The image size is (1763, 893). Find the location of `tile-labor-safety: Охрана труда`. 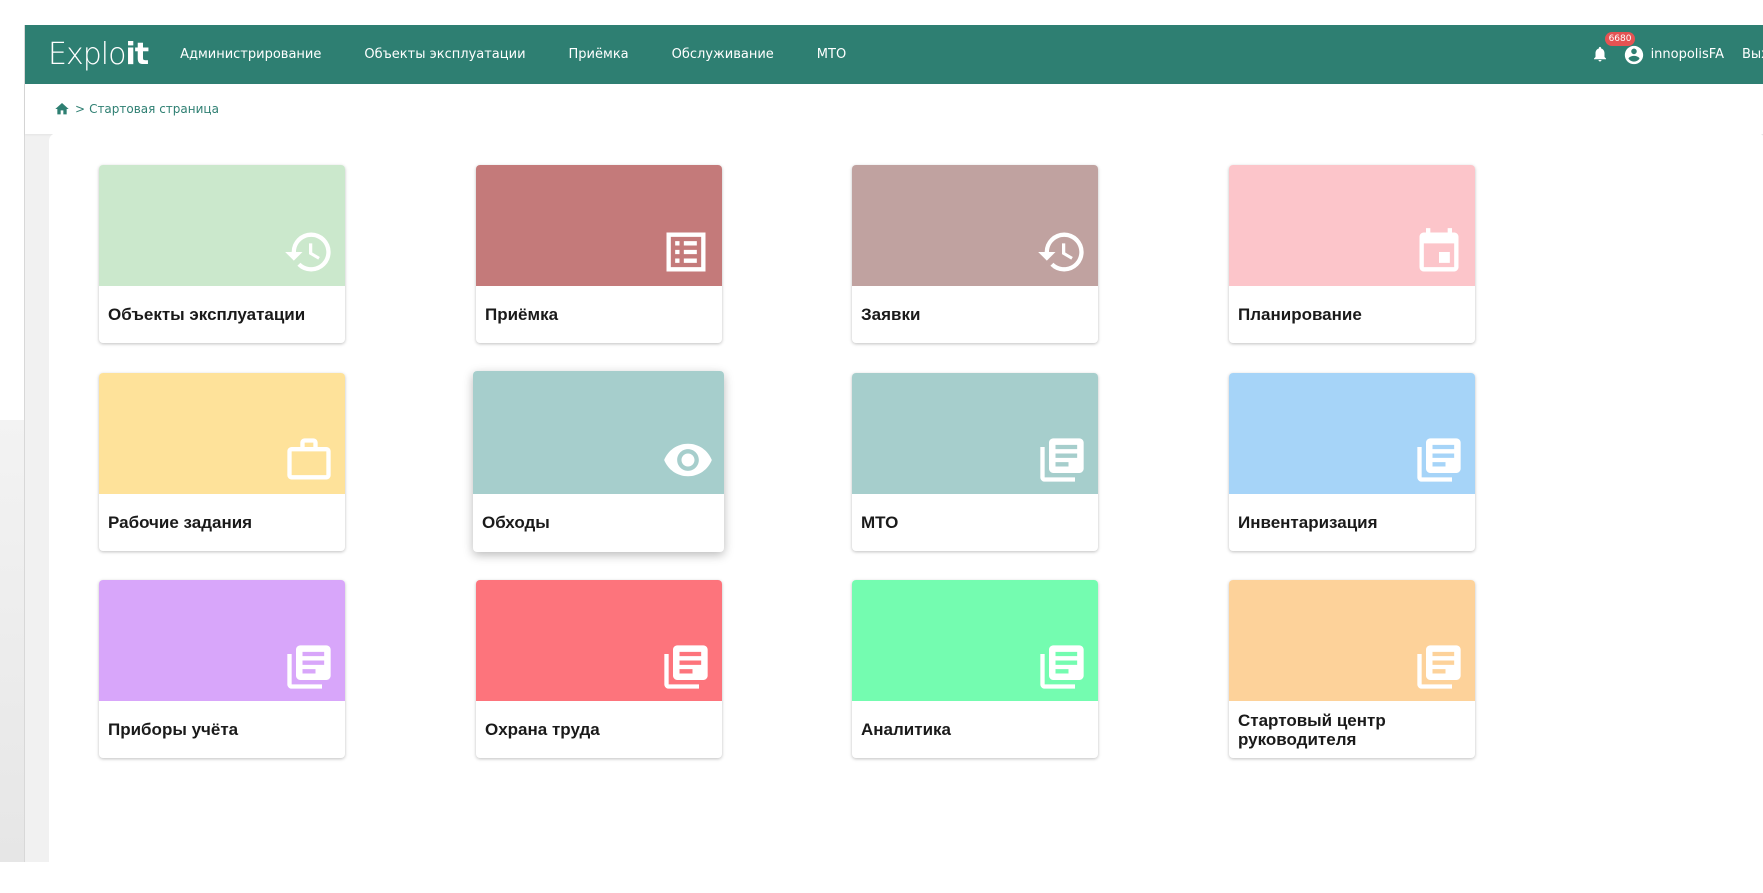

tile-labor-safety: Охрана труда is located at coordinates (599, 669).